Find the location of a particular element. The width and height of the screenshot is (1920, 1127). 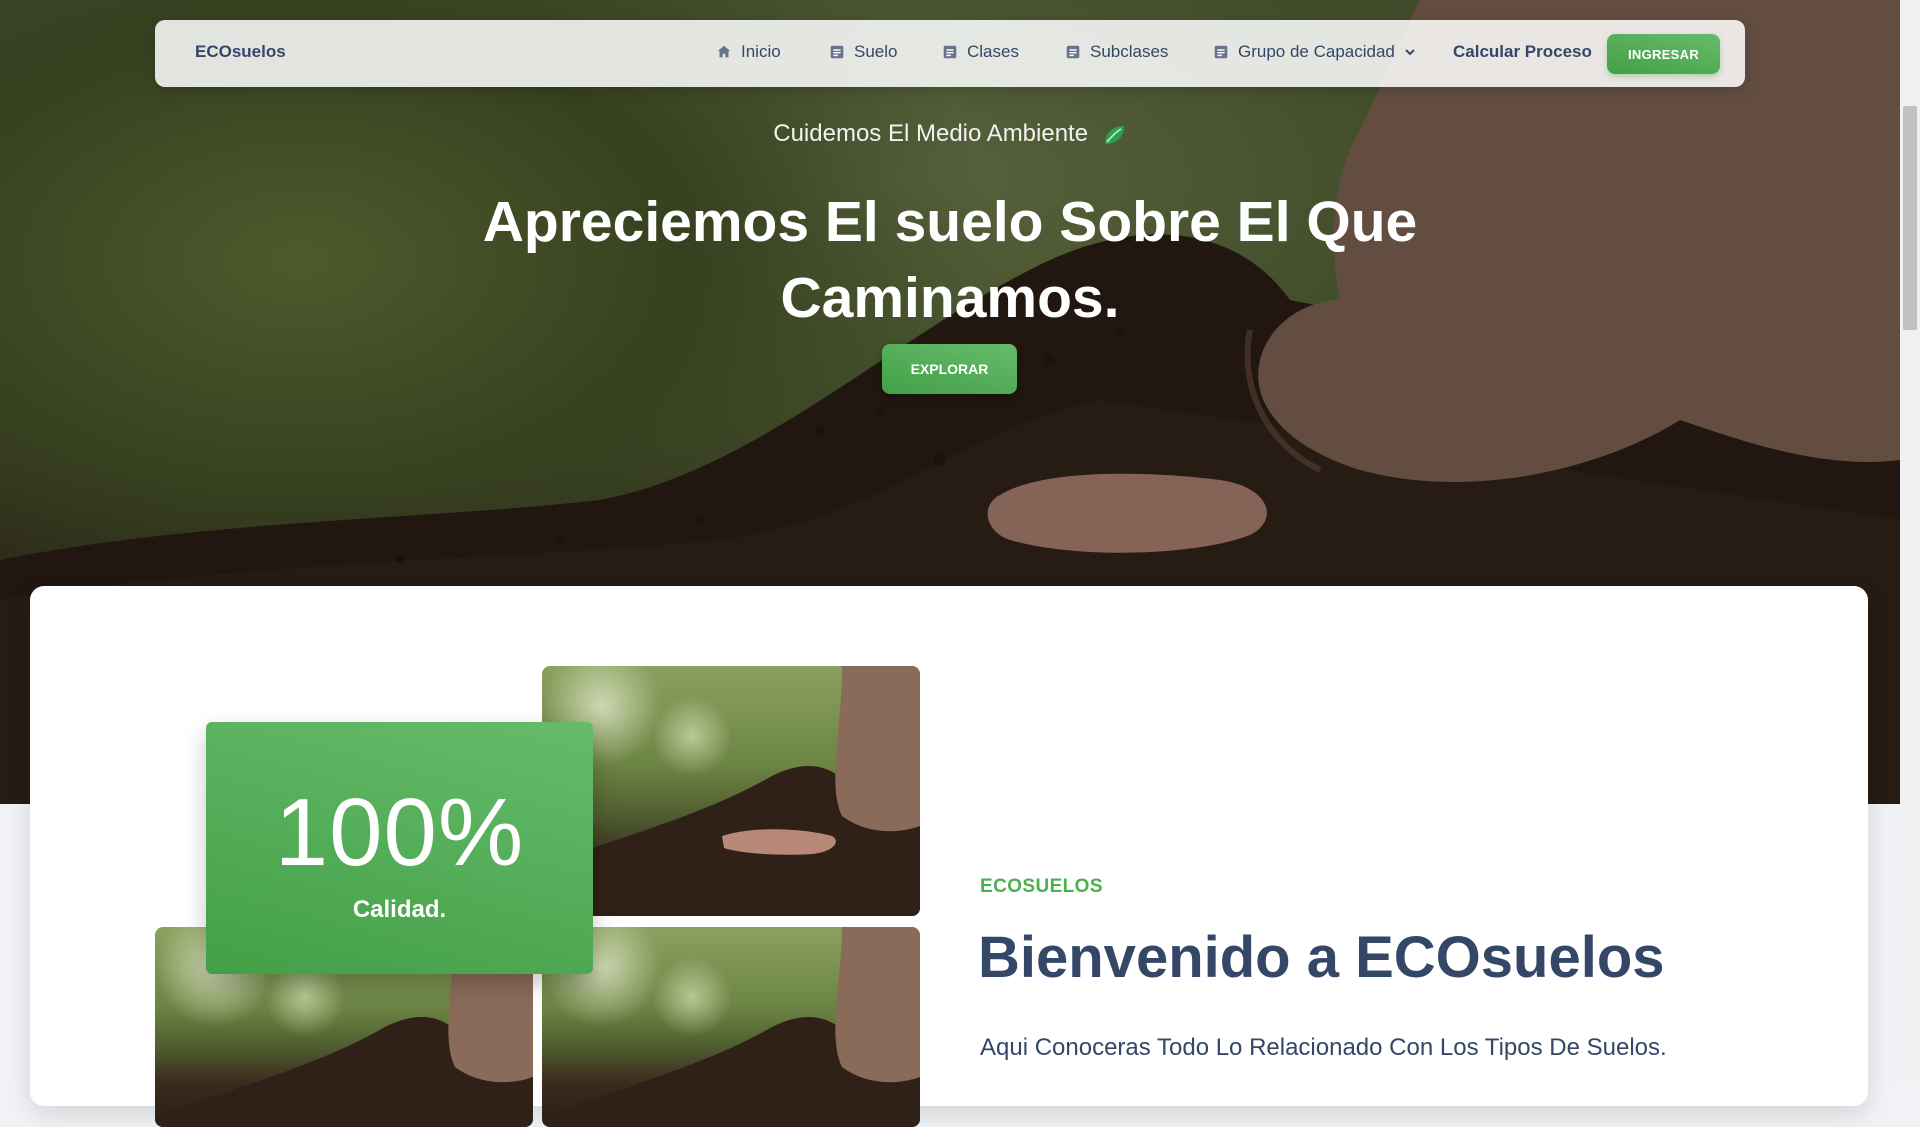

nav-item-inicio: Inicio is located at coordinates (748, 52).